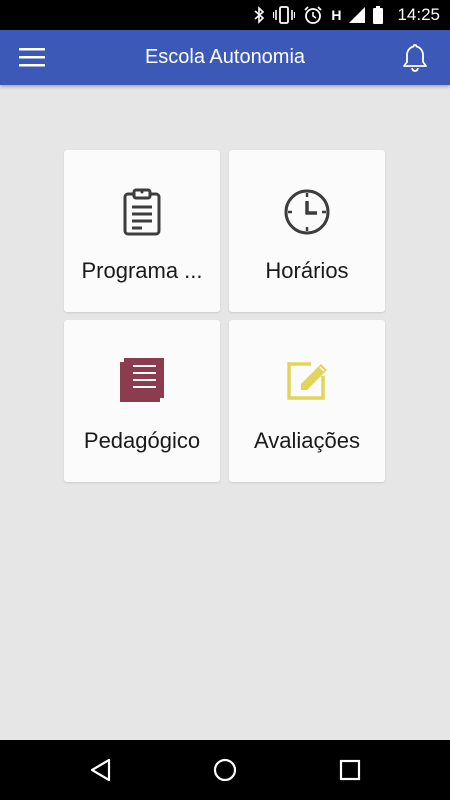 This screenshot has width=450, height=800. I want to click on home-icon, so click(225, 770).